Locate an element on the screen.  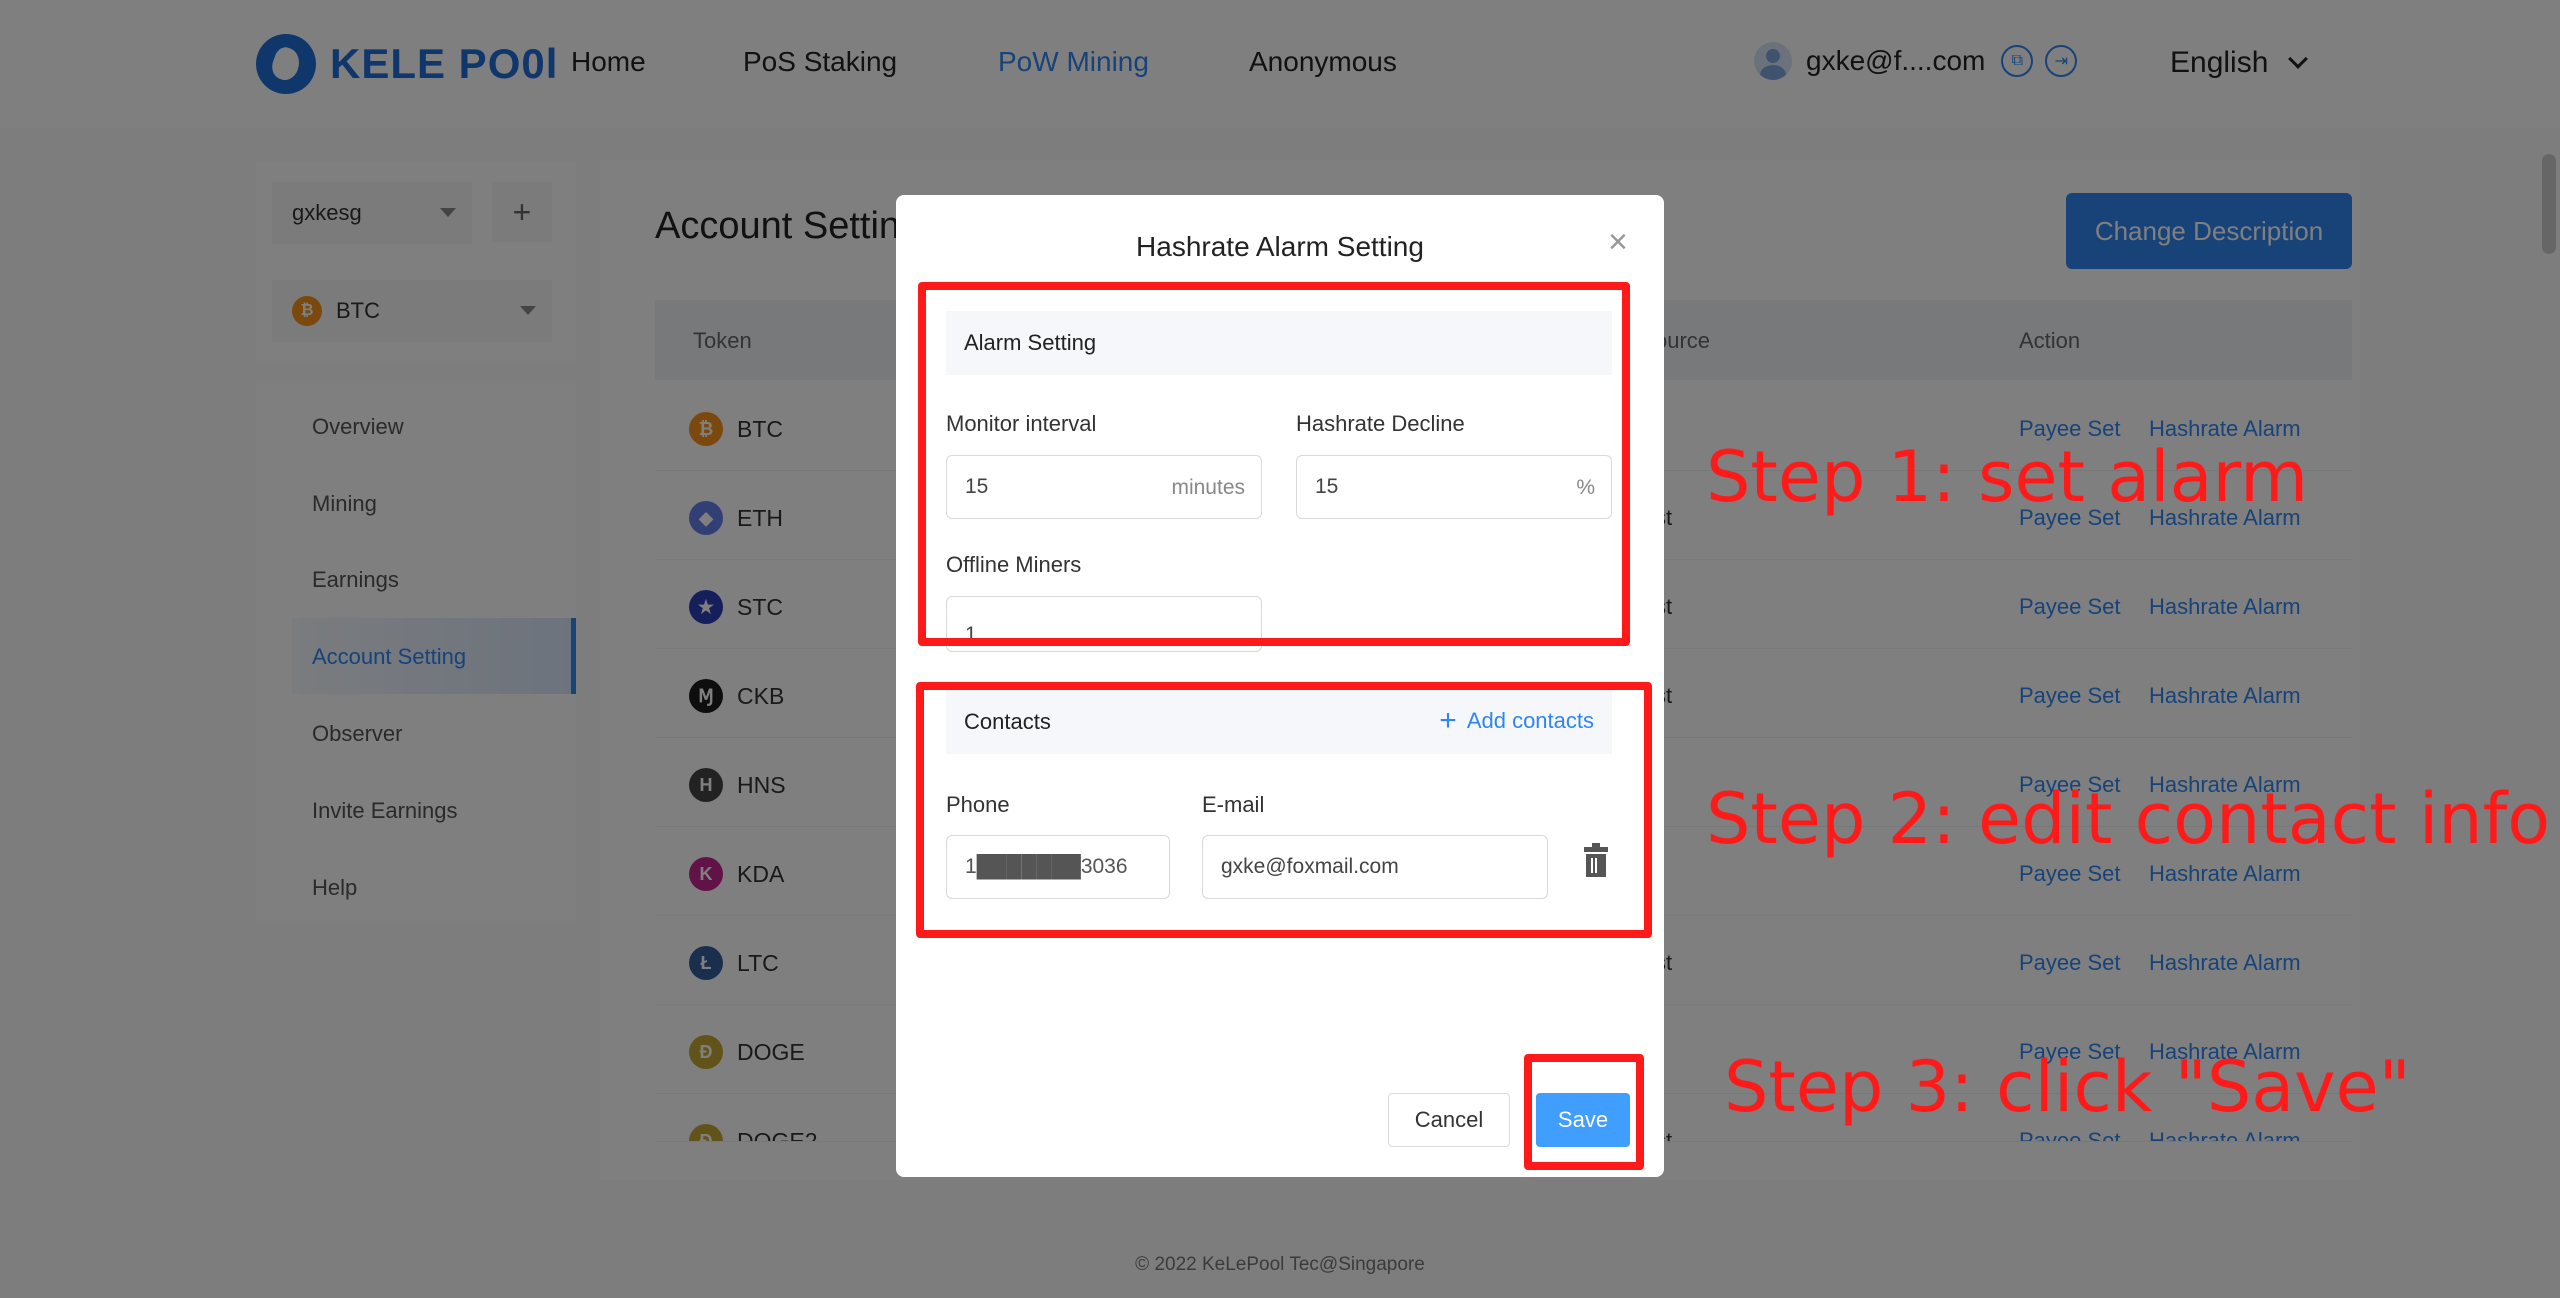
dialog-title: Hashrate Alarm Setting is located at coordinates (1280, 246).